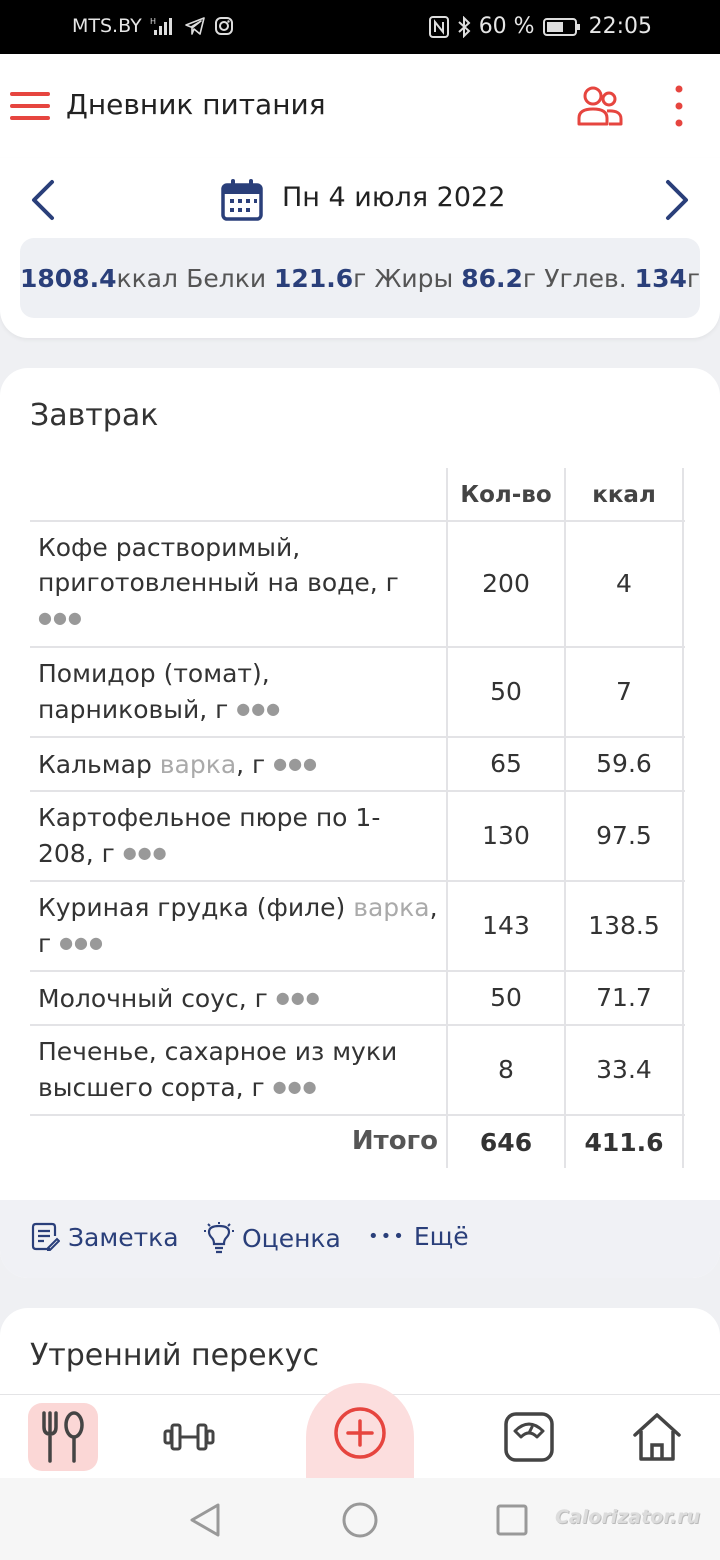 Image resolution: width=720 pixels, height=1560 pixels. I want to click on system-recents-button, so click(512, 1520).